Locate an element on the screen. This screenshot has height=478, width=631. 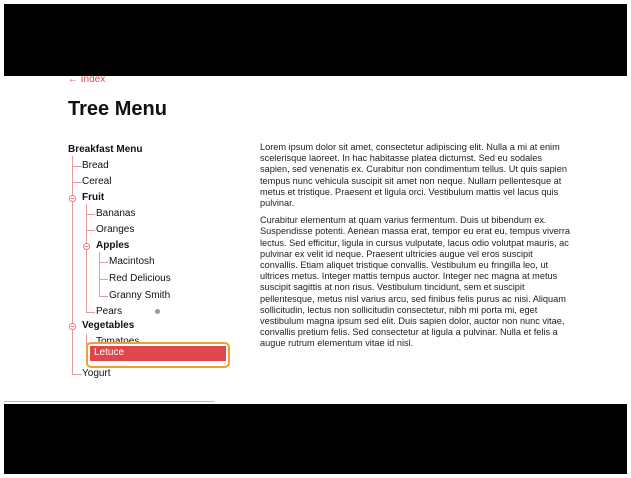
mouse-cursor-icon is located at coordinates (157, 311).